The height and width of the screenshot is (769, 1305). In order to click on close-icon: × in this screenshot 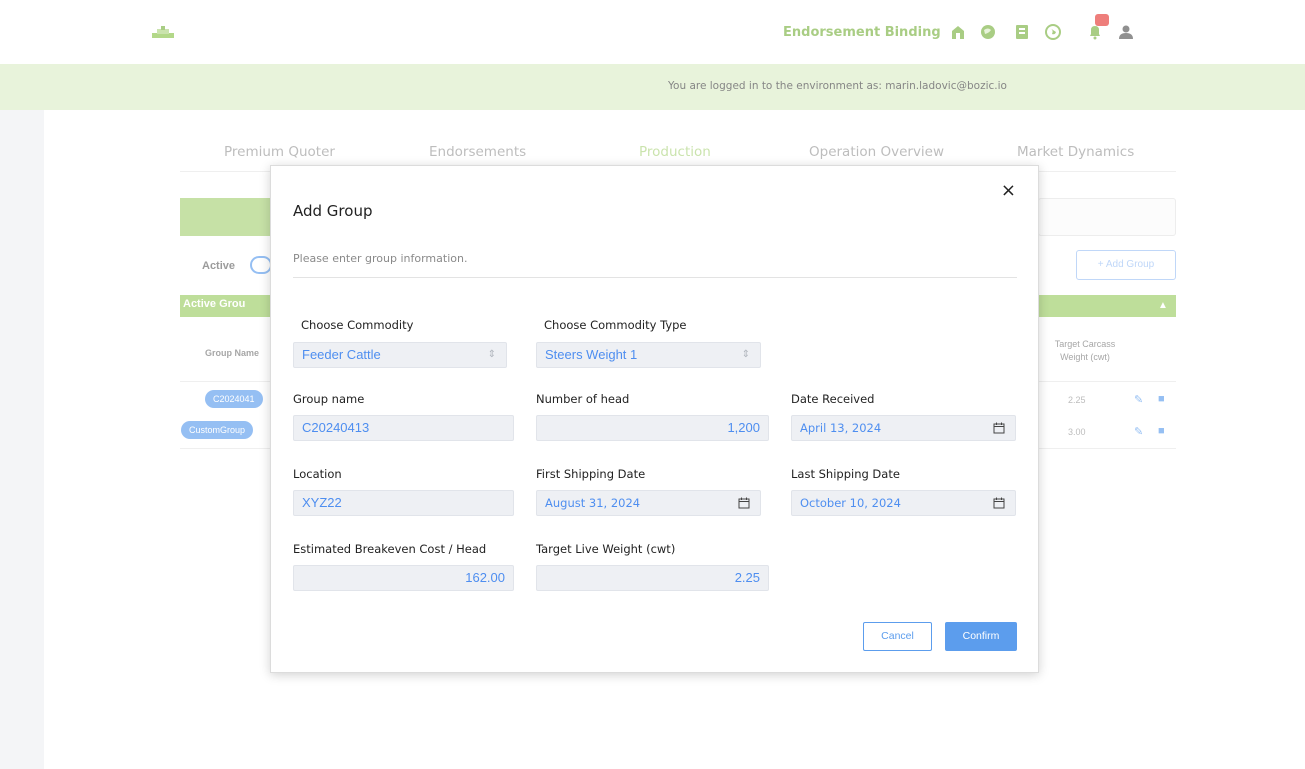, I will do `click(1008, 190)`.